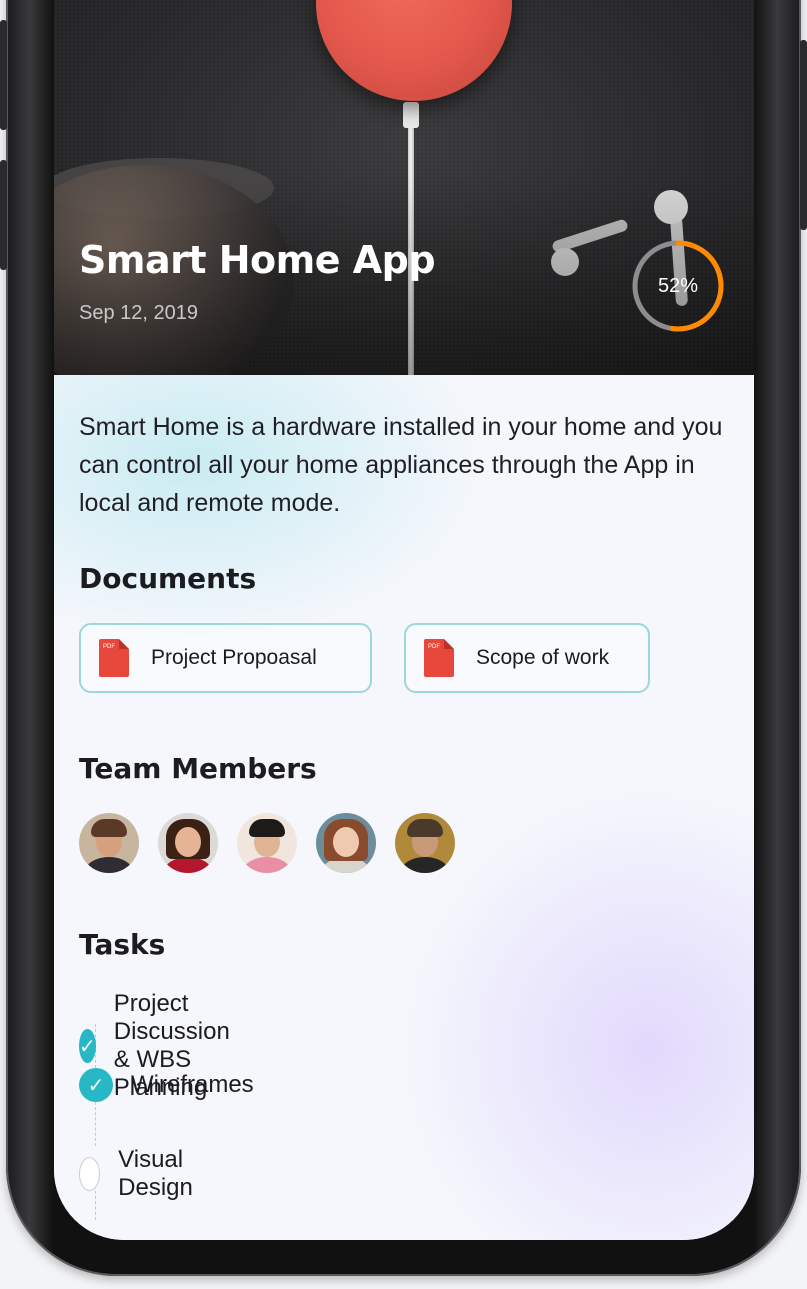 The height and width of the screenshot is (1289, 807). I want to click on document-card-project-proposal: PDF Project Propoasal, so click(225, 658).